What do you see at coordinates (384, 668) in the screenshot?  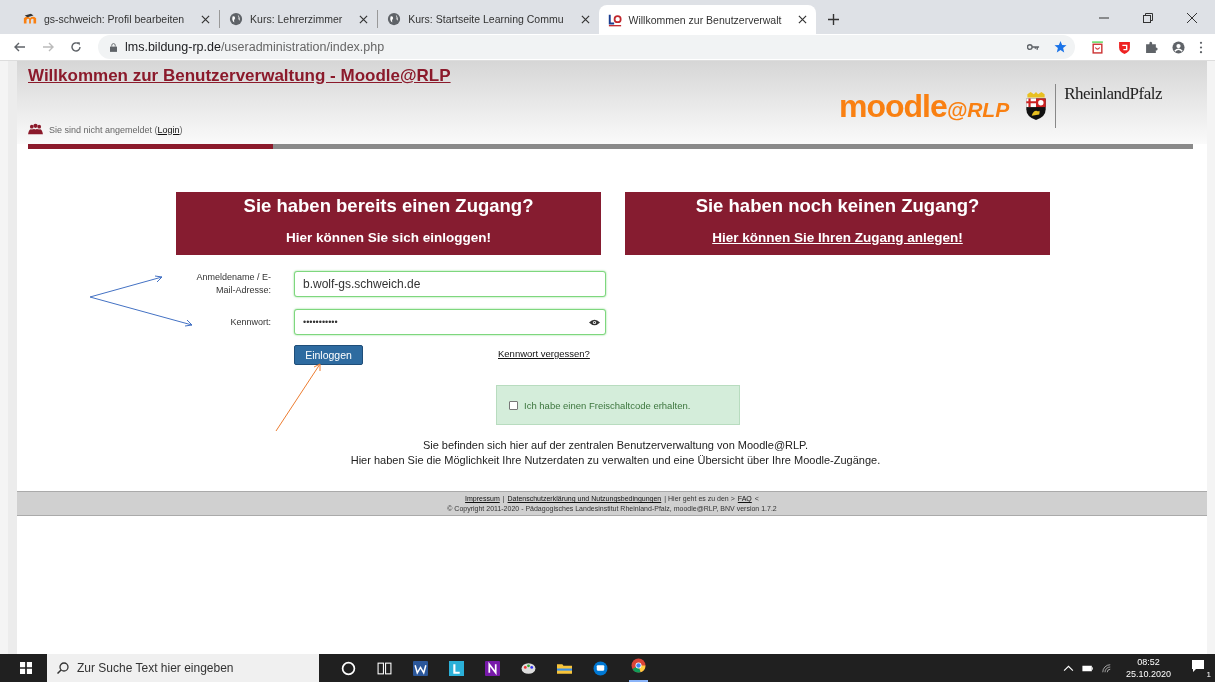 I see `task-view-icon` at bounding box center [384, 668].